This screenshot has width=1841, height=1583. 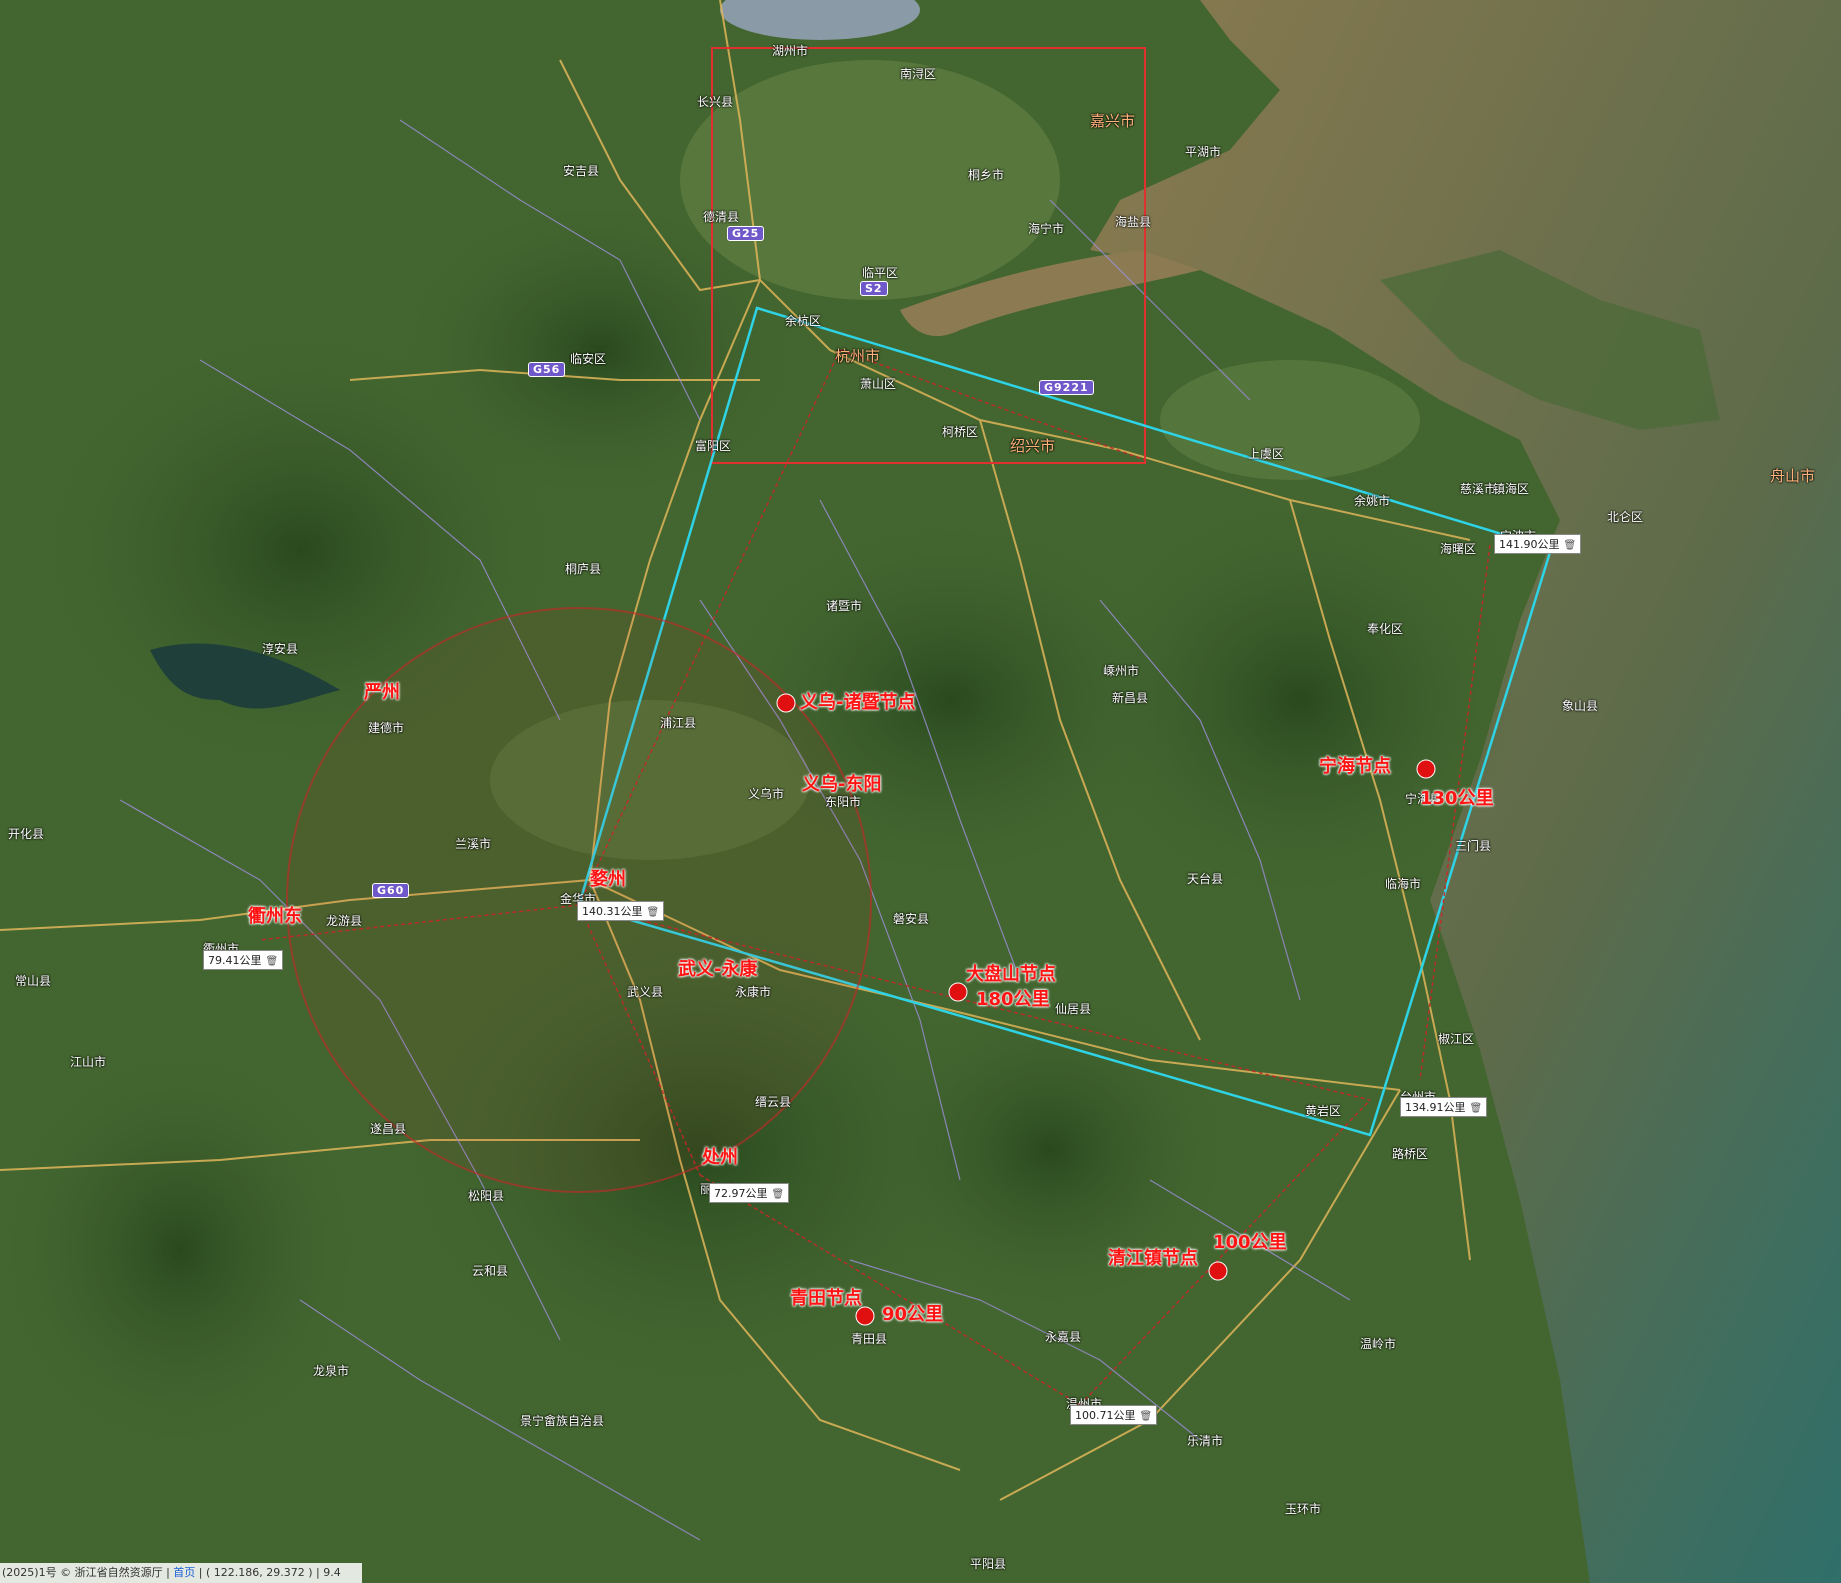 I want to click on place-label: 海宁市, so click(x=1046, y=229).